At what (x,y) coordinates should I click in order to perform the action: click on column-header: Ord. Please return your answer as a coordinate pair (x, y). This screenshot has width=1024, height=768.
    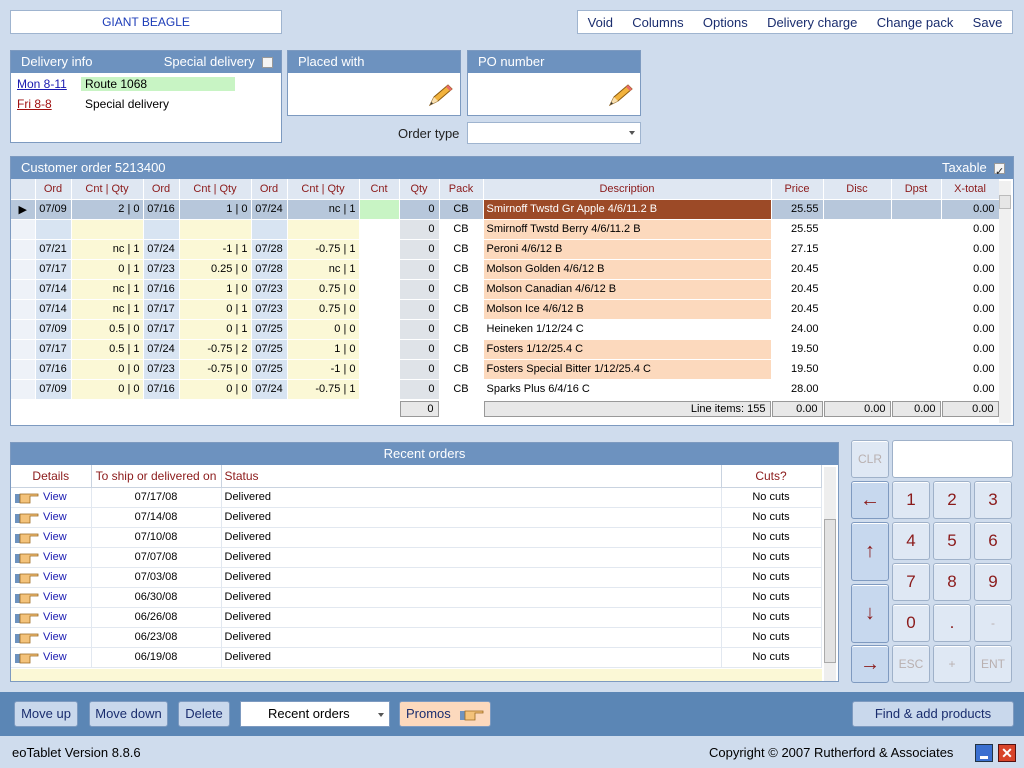
    Looking at the image, I should click on (161, 189).